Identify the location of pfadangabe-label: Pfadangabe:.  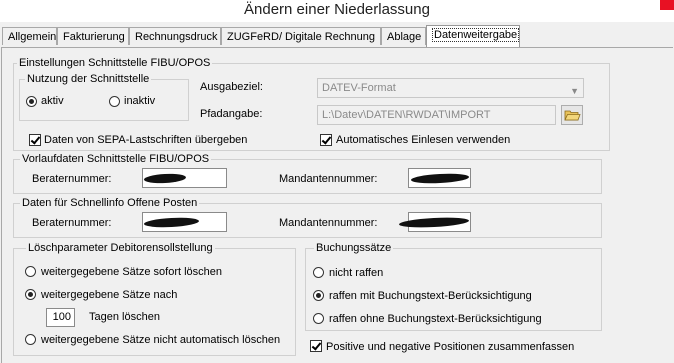
(231, 114).